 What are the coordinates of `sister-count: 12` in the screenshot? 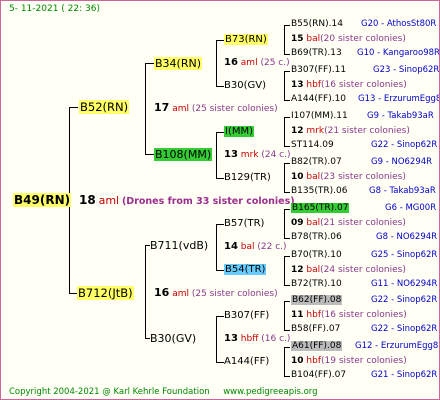 It's located at (297, 270).